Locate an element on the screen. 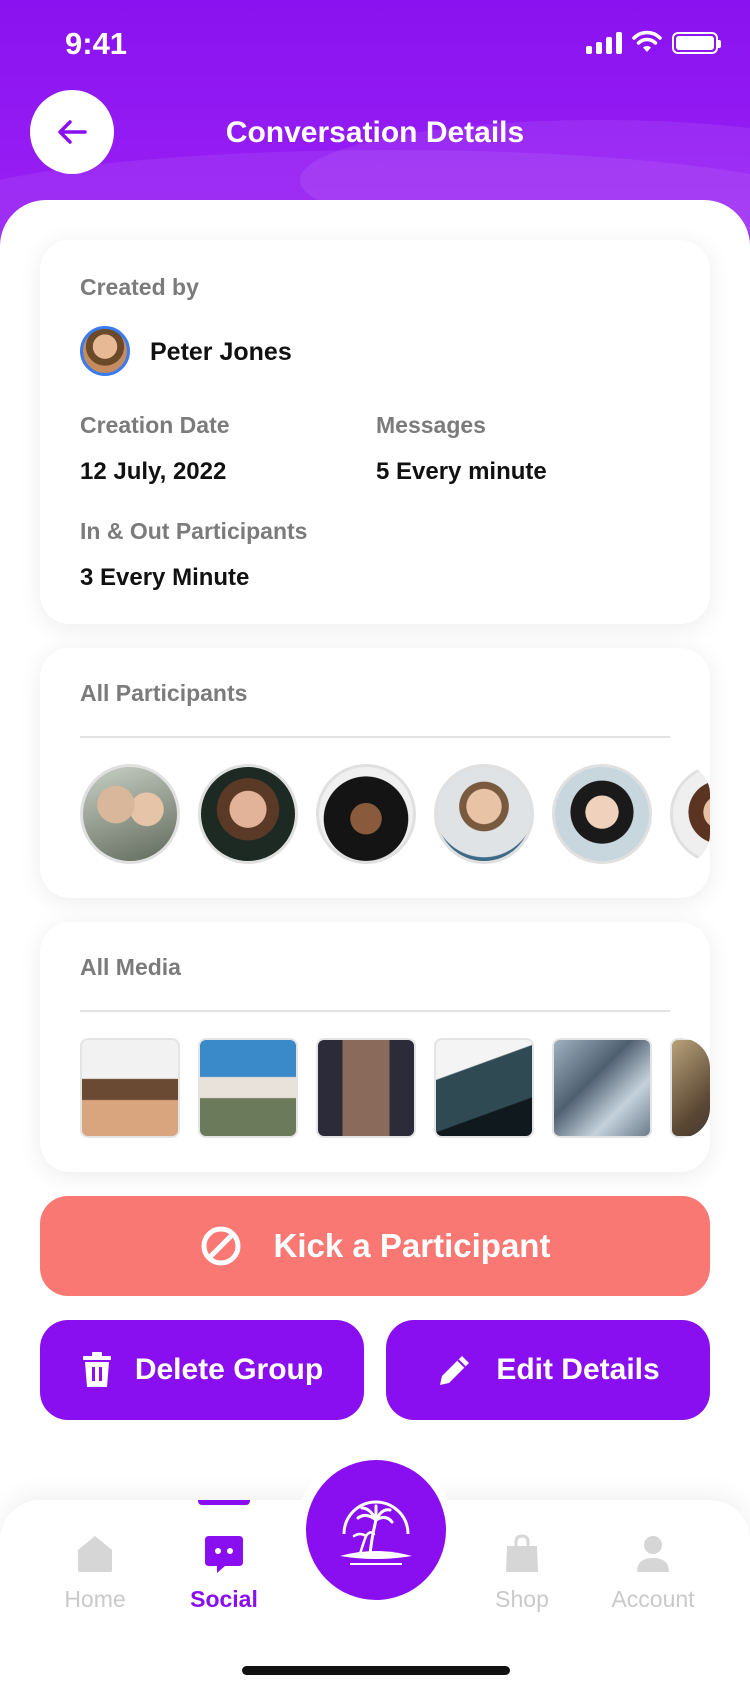 This screenshot has height=1694, width=750. media-card: All Media is located at coordinates (375, 1047).